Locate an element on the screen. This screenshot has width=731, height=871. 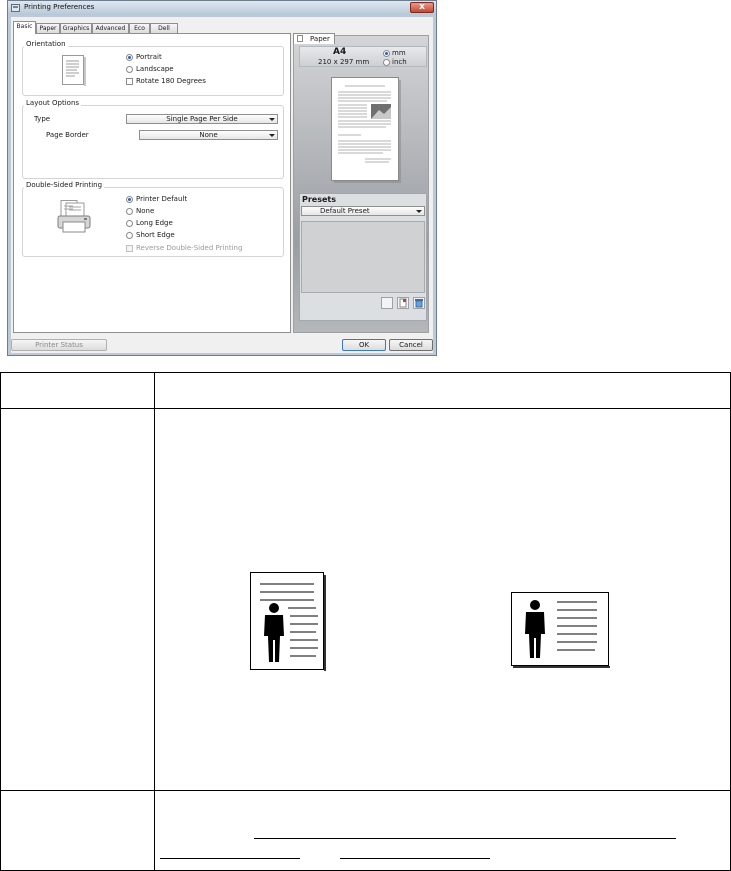
duplex-short-edge-label: Short Edge is located at coordinates (155, 235).